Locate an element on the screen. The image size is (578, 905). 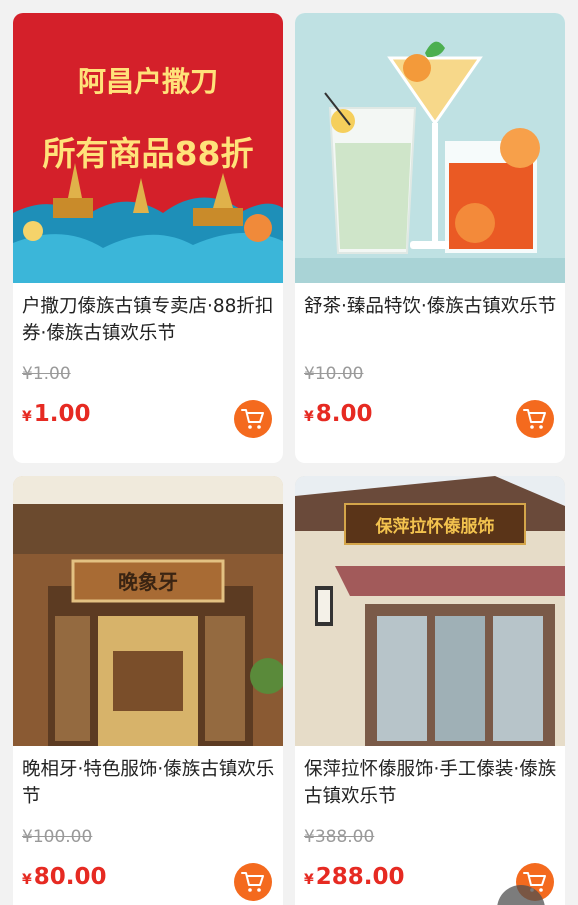
original-price: ¥10.00 is located at coordinates (334, 374).